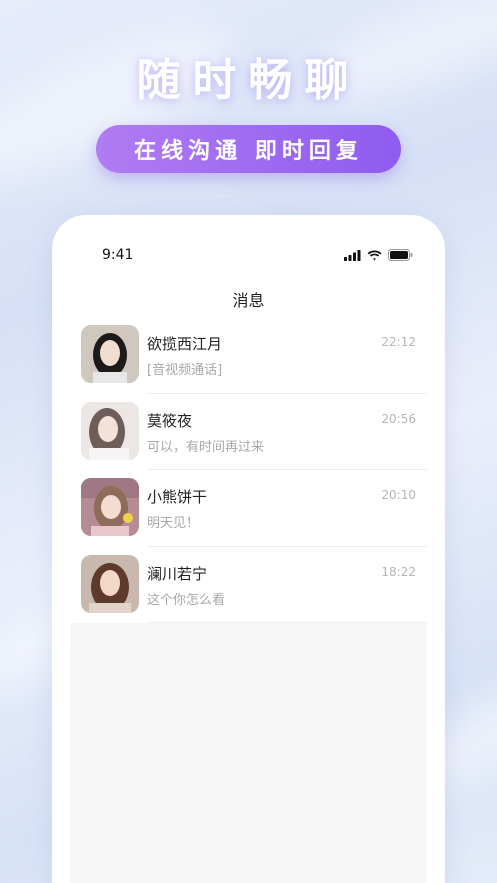 The width and height of the screenshot is (497, 883). I want to click on conversation-name: 莫筱夜, so click(170, 420).